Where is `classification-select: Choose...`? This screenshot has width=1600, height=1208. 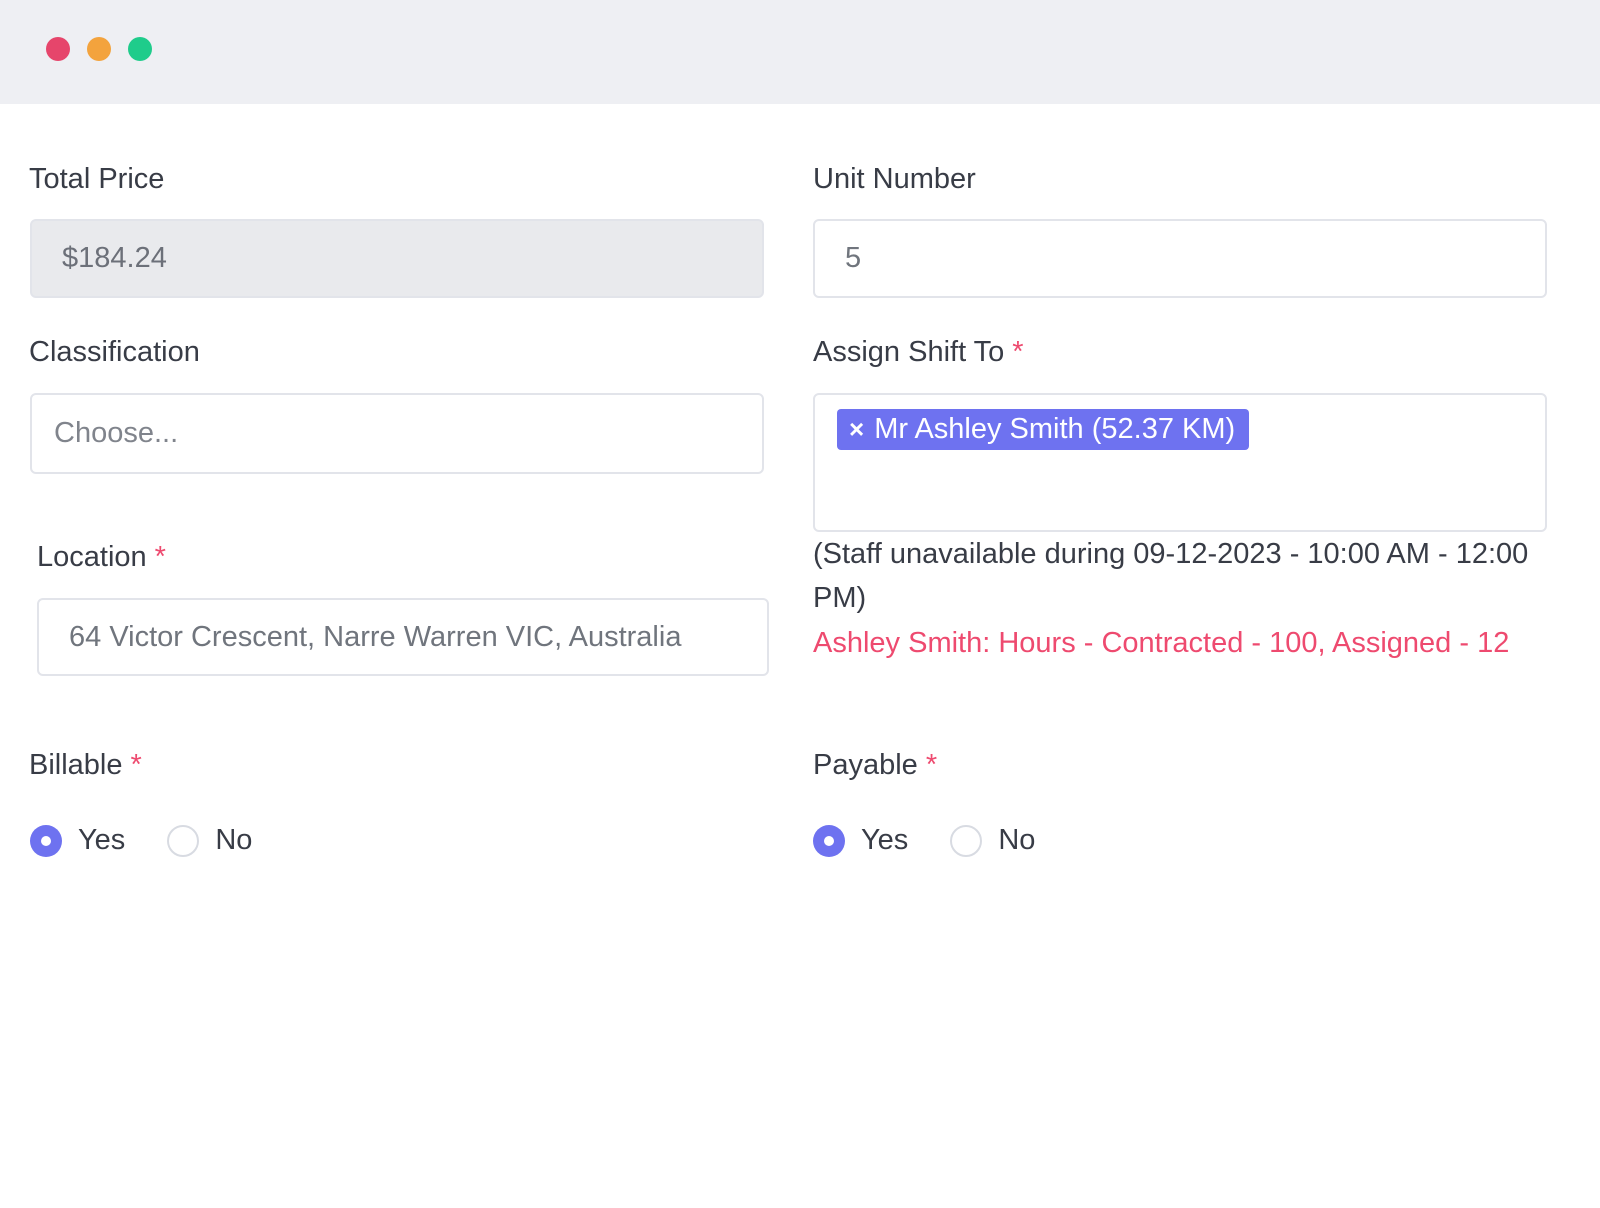 classification-select: Choose... is located at coordinates (397, 433).